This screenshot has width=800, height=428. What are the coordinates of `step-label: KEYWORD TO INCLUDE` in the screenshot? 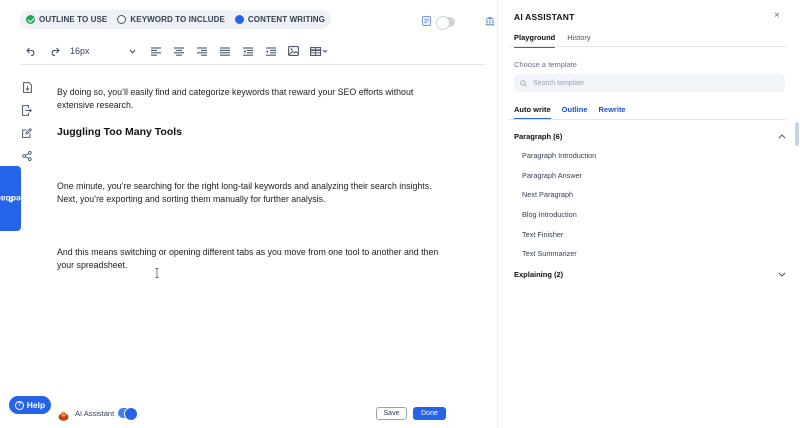 It's located at (177, 19).